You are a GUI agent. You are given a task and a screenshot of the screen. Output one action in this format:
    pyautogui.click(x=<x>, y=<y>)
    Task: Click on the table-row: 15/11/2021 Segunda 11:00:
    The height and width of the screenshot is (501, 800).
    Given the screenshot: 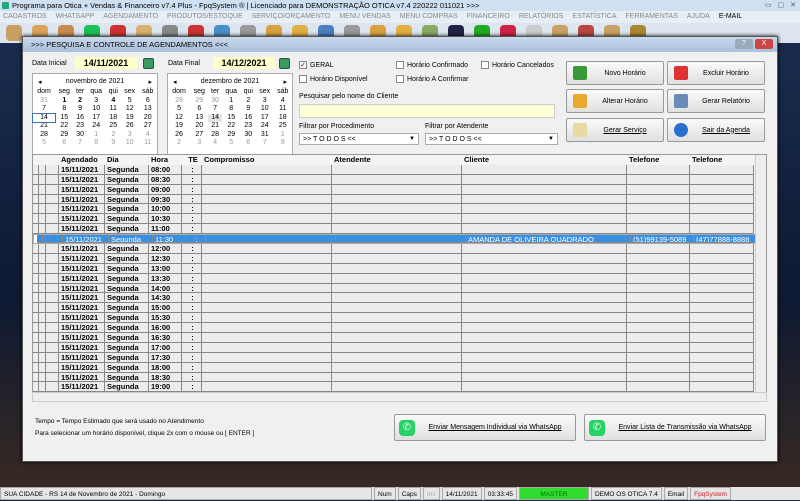 What is the action you would take?
    pyautogui.click(x=399, y=229)
    